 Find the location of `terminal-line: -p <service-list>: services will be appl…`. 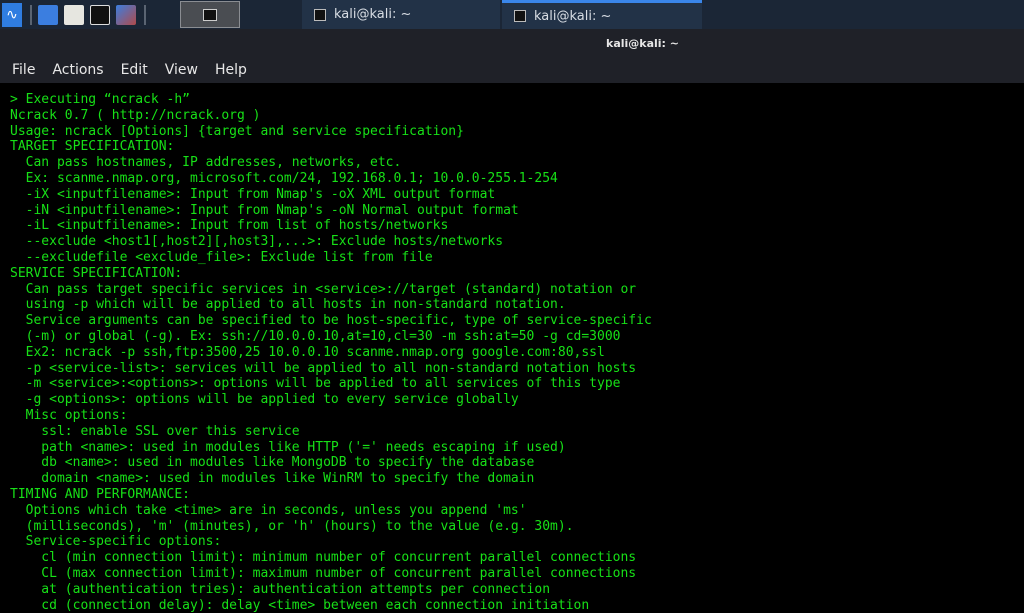

terminal-line: -p <service-list>: services will be appl… is located at coordinates (517, 369).